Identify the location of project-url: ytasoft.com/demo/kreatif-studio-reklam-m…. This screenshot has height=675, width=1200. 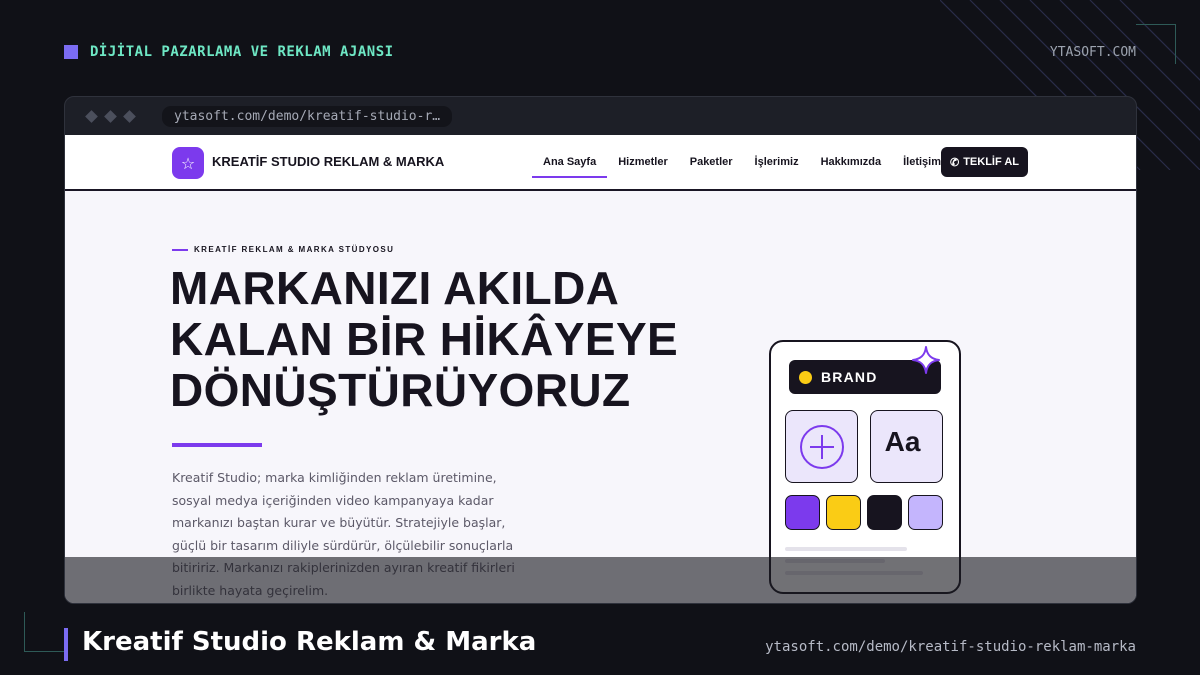
(950, 647).